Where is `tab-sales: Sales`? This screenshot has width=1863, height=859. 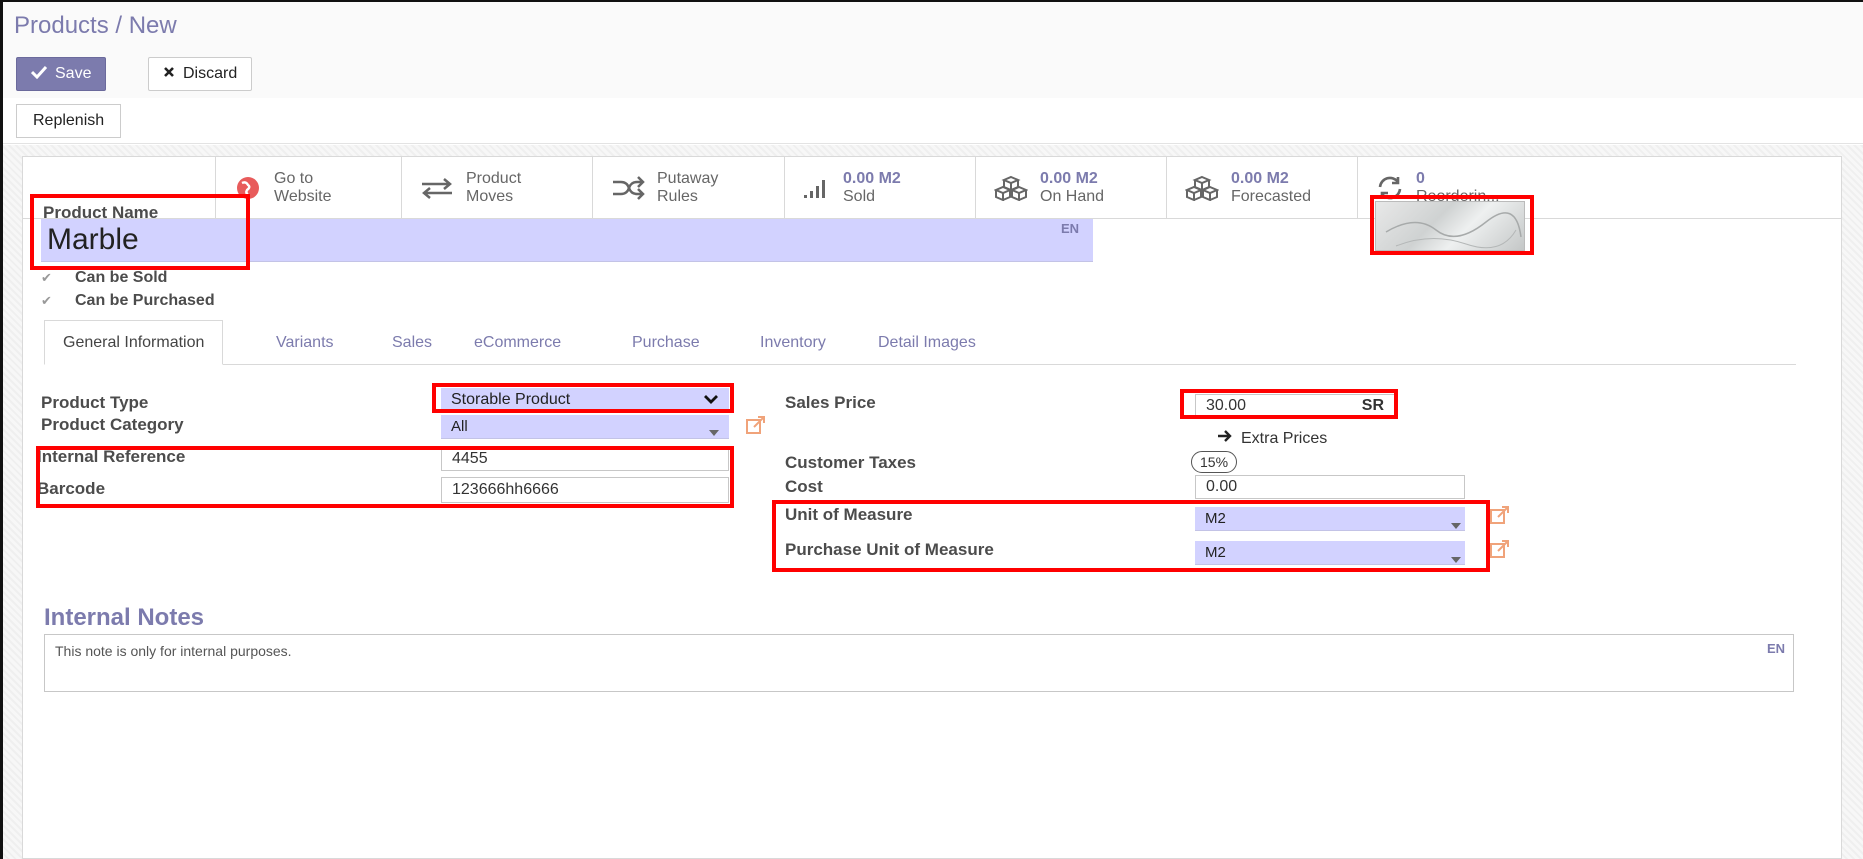 tab-sales: Sales is located at coordinates (412, 342).